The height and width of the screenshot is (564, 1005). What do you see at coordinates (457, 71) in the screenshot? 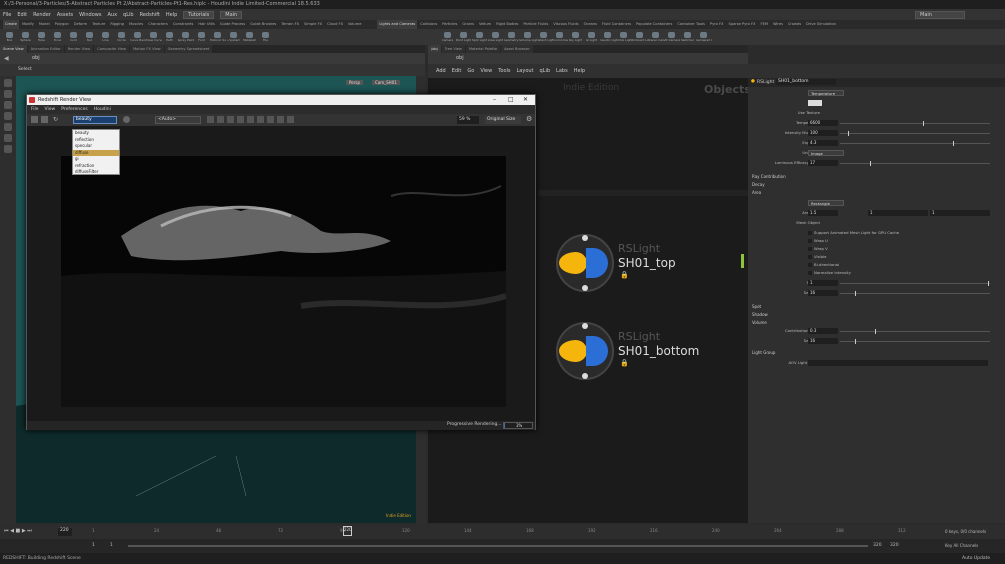
I see `net-menu-edit: Edit` at bounding box center [457, 71].